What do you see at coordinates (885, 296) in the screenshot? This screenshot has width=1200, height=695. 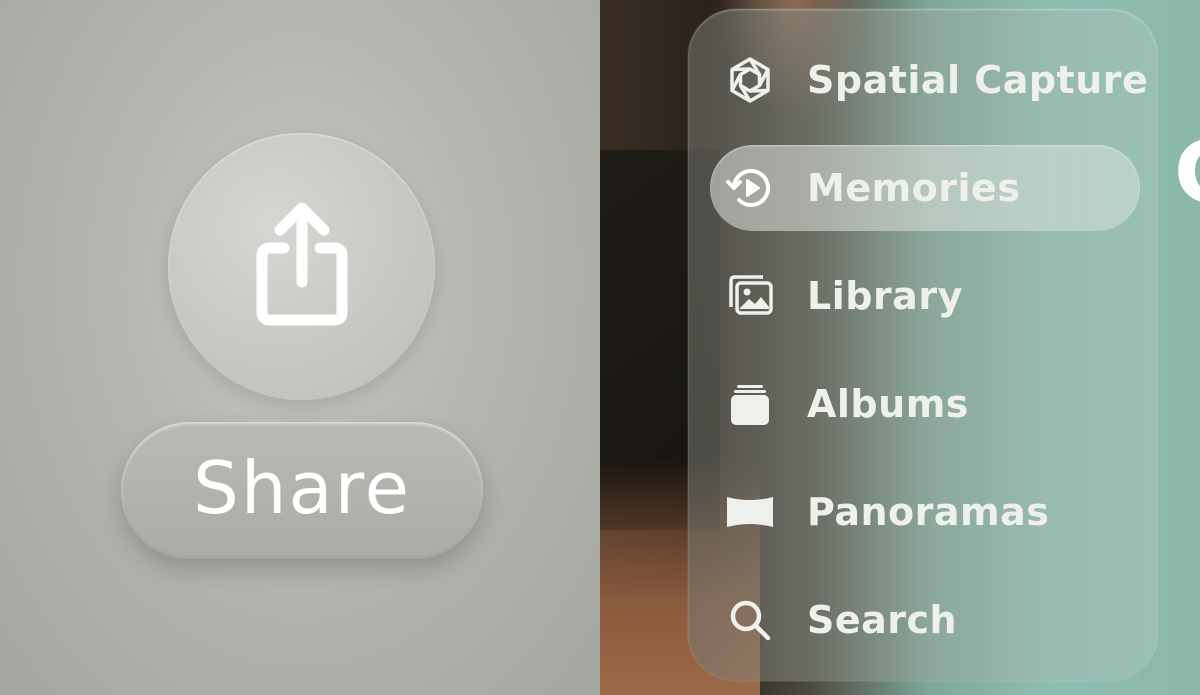 I see `sidebar-item-label: Library` at bounding box center [885, 296].